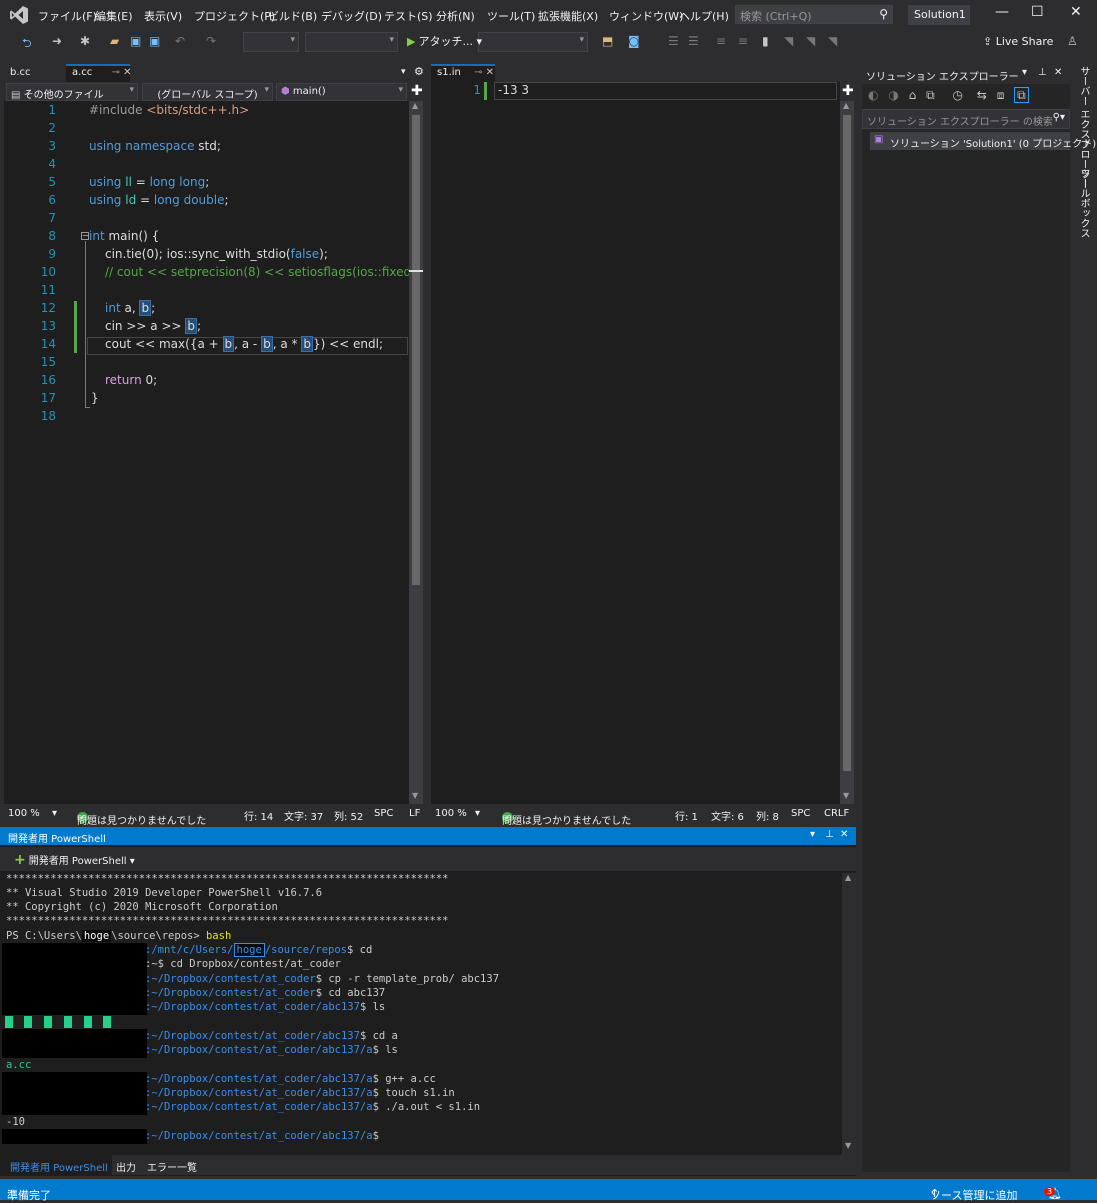  I want to click on right-editor-scrollbar: ▲ ▼, so click(847, 452).